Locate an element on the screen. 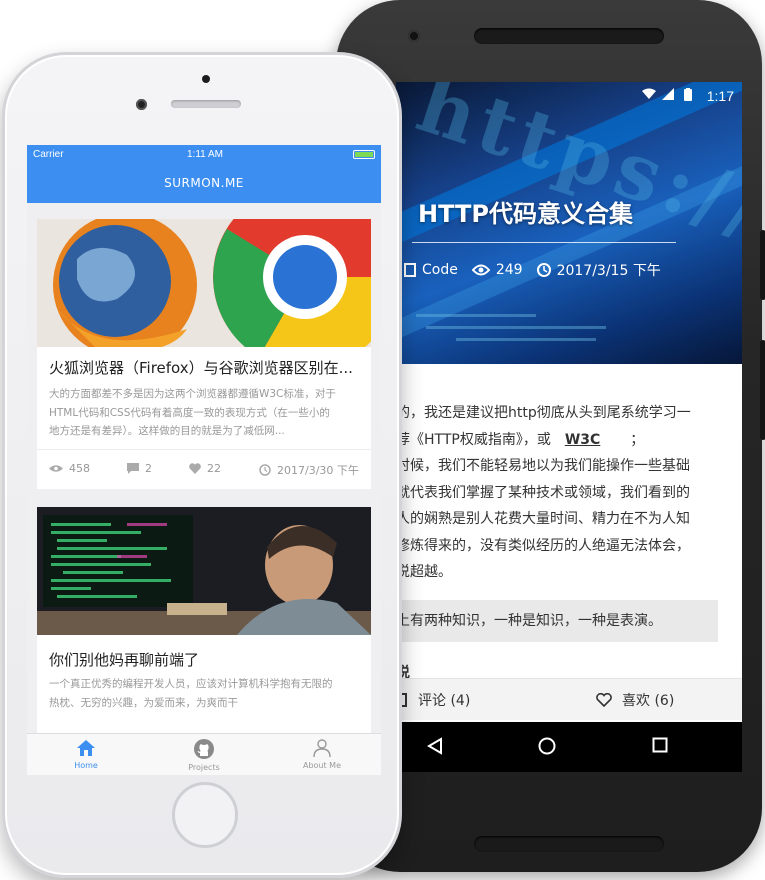  user-icon is located at coordinates (322, 748).